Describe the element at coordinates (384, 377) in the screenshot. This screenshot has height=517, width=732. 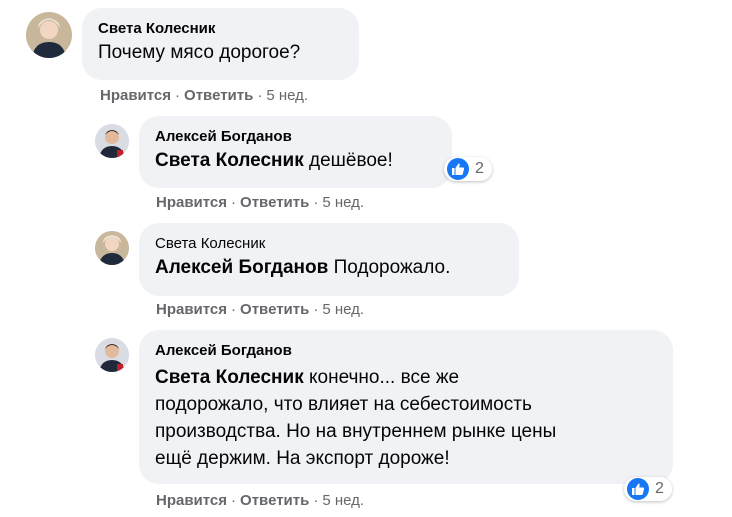
I see `comment-line: конечно... все же` at that location.